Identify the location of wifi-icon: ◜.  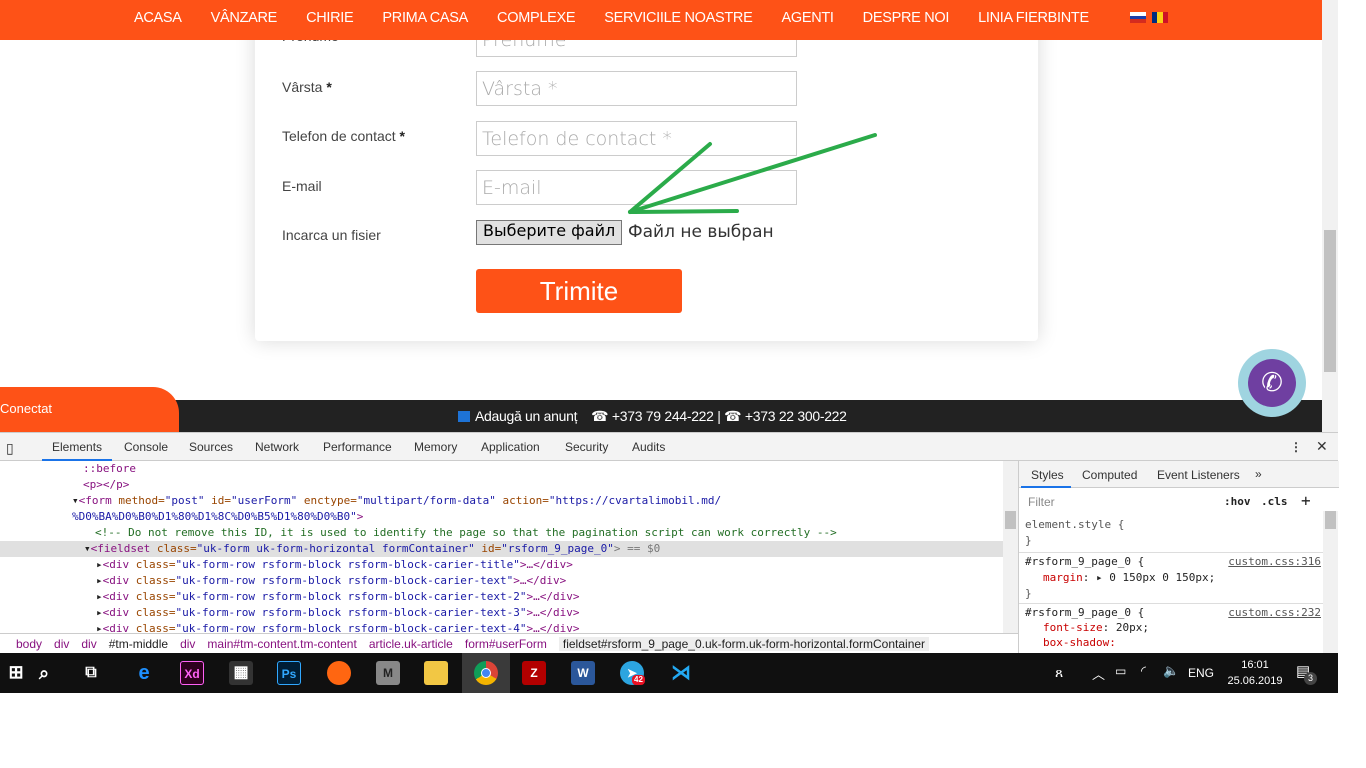
(1143, 671).